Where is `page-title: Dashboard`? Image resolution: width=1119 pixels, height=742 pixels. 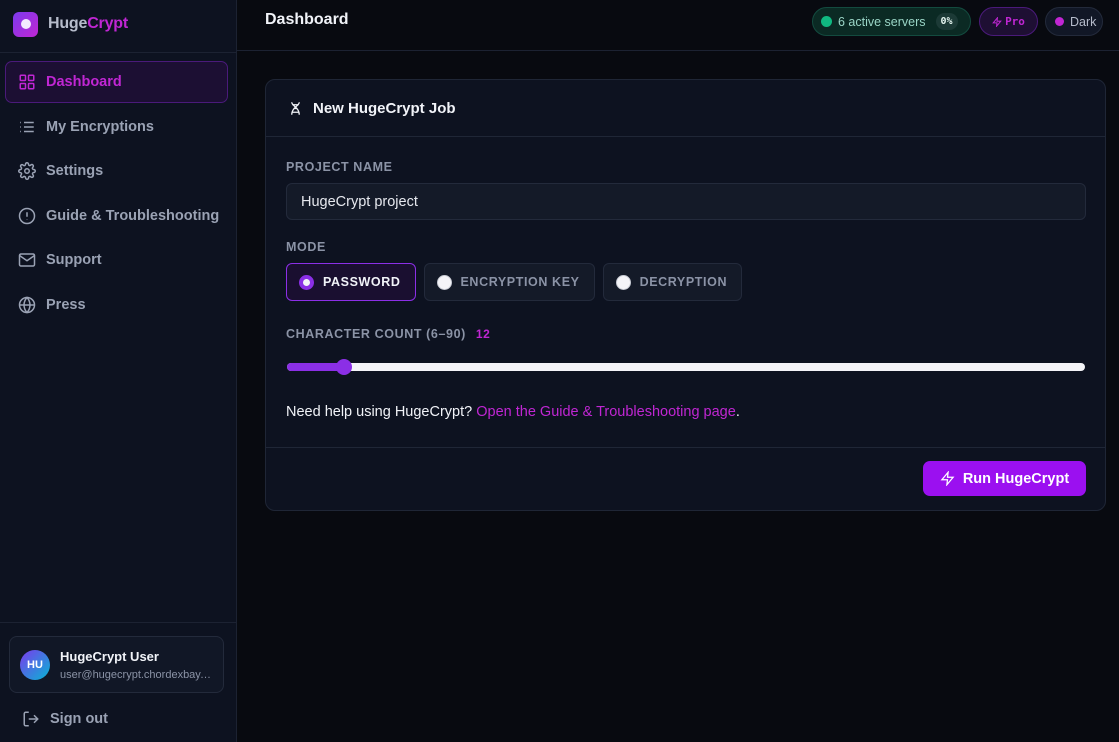 page-title: Dashboard is located at coordinates (307, 19).